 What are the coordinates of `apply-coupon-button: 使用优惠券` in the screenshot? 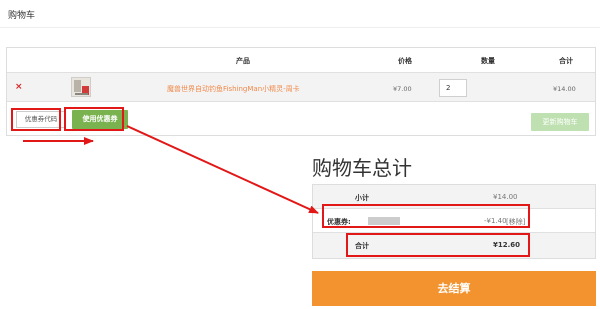 It's located at (100, 119).